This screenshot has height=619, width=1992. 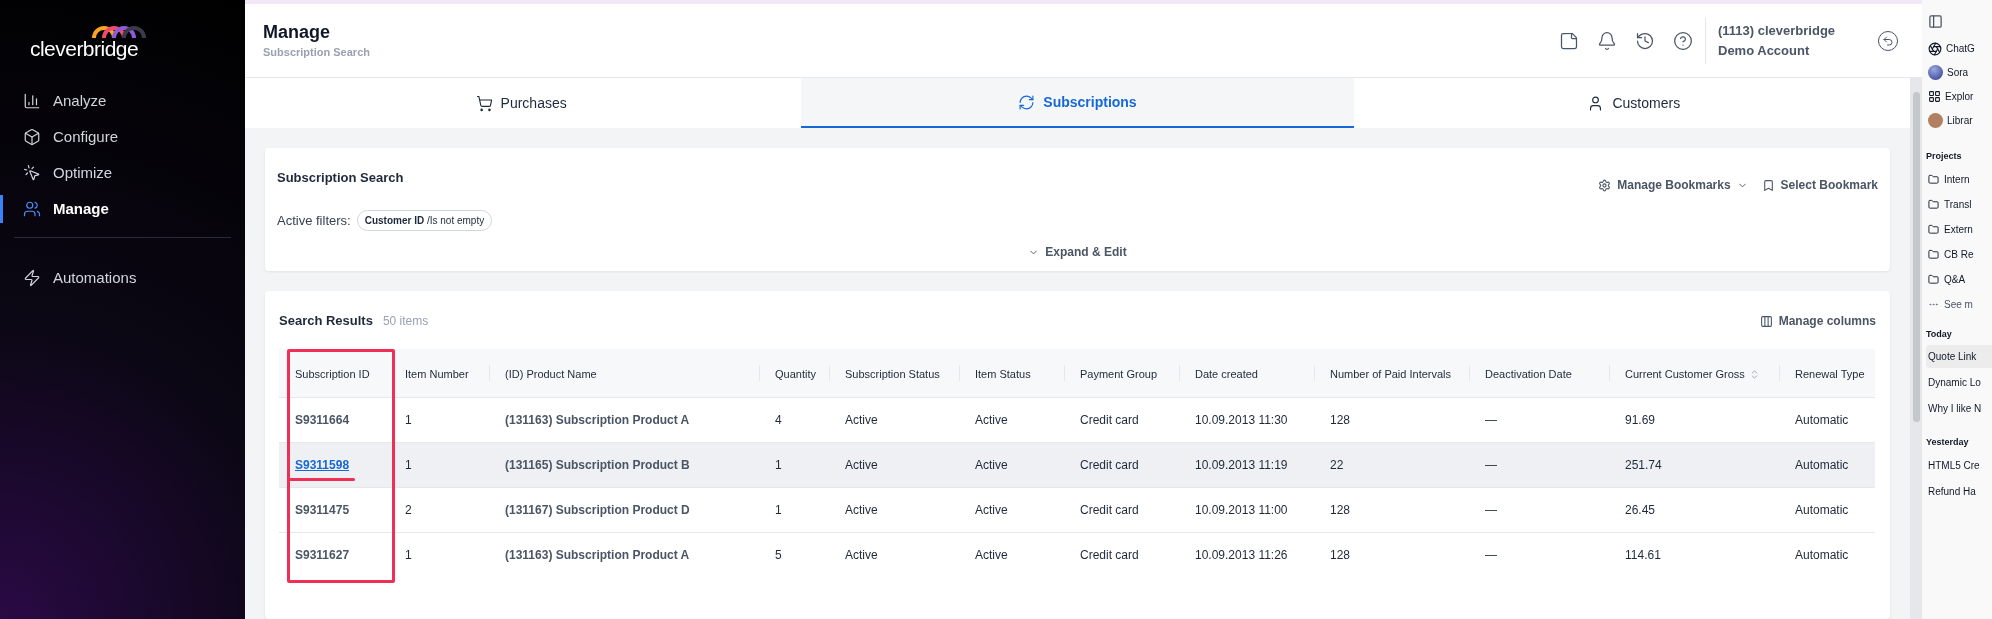 I want to click on table-cell: 10.09.2013 11:00, so click(x=1246, y=509).